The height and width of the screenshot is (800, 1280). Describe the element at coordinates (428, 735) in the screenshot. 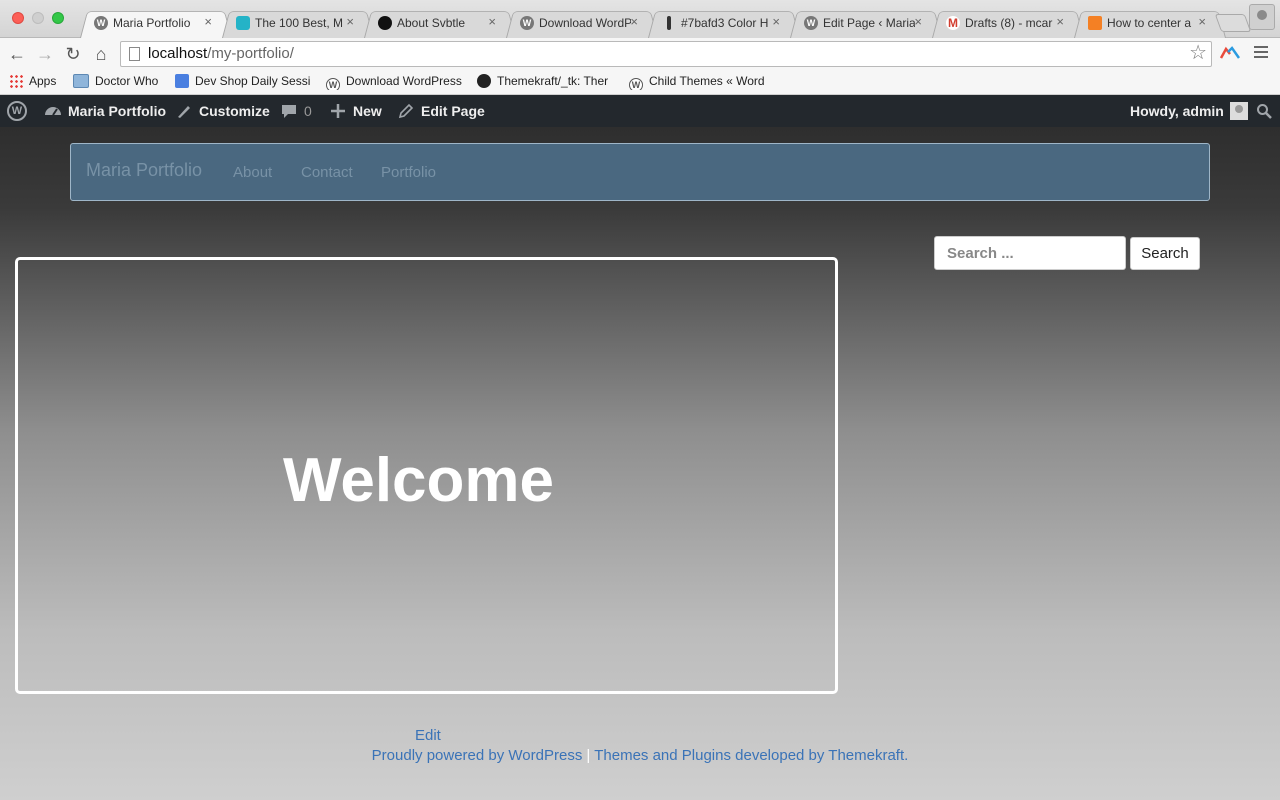

I see `edit-link: Edit` at that location.